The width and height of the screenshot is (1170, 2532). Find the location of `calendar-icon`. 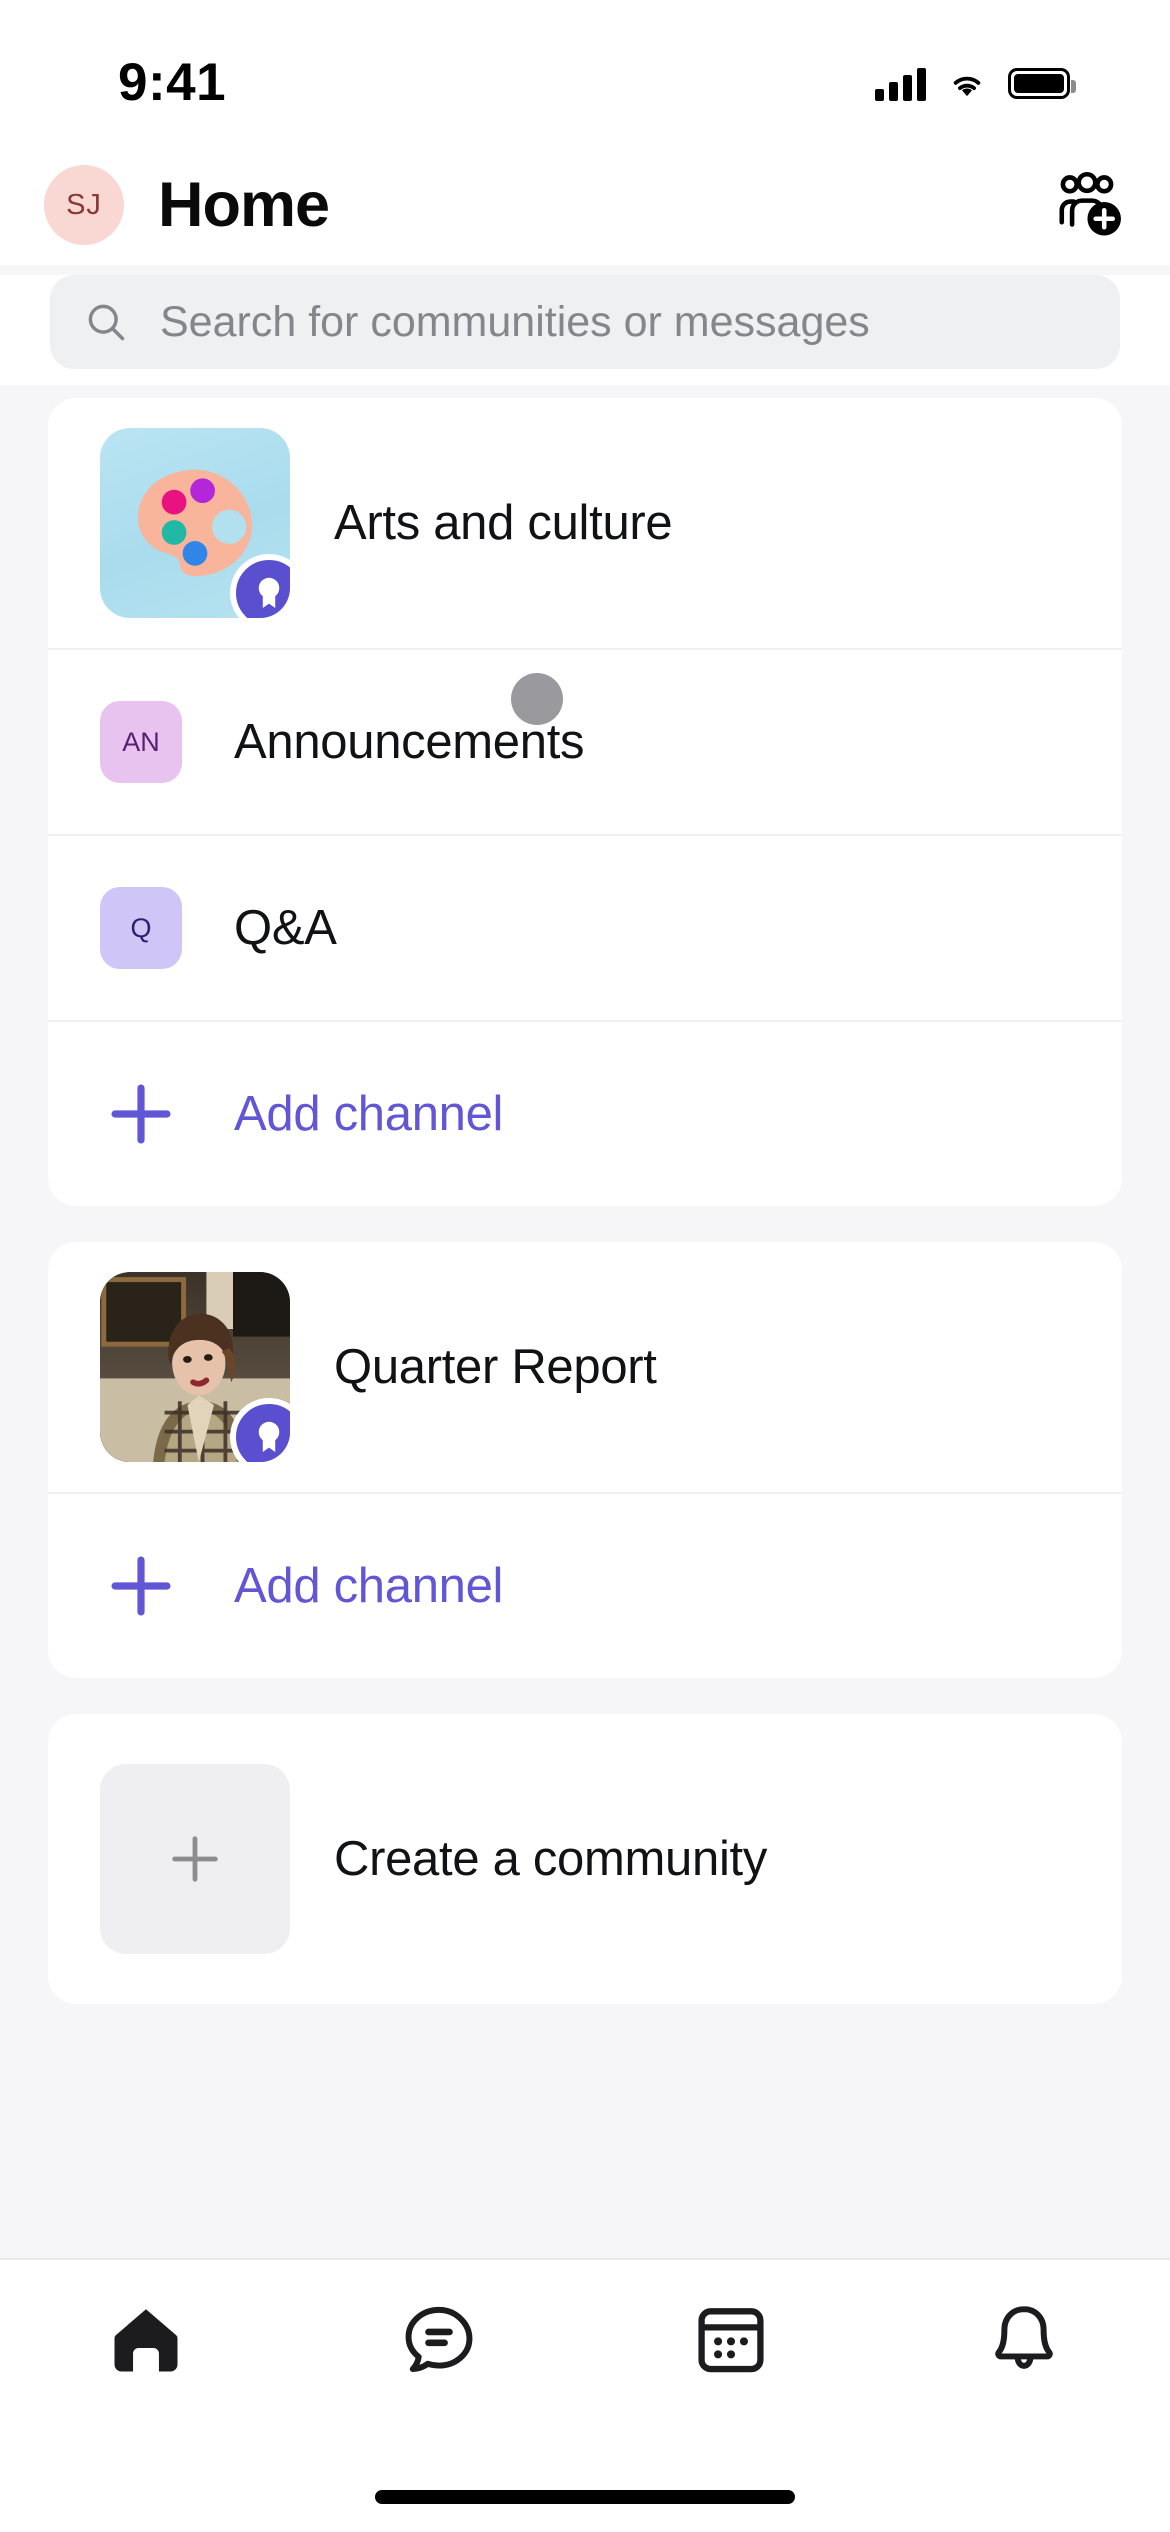

calendar-icon is located at coordinates (731, 2340).